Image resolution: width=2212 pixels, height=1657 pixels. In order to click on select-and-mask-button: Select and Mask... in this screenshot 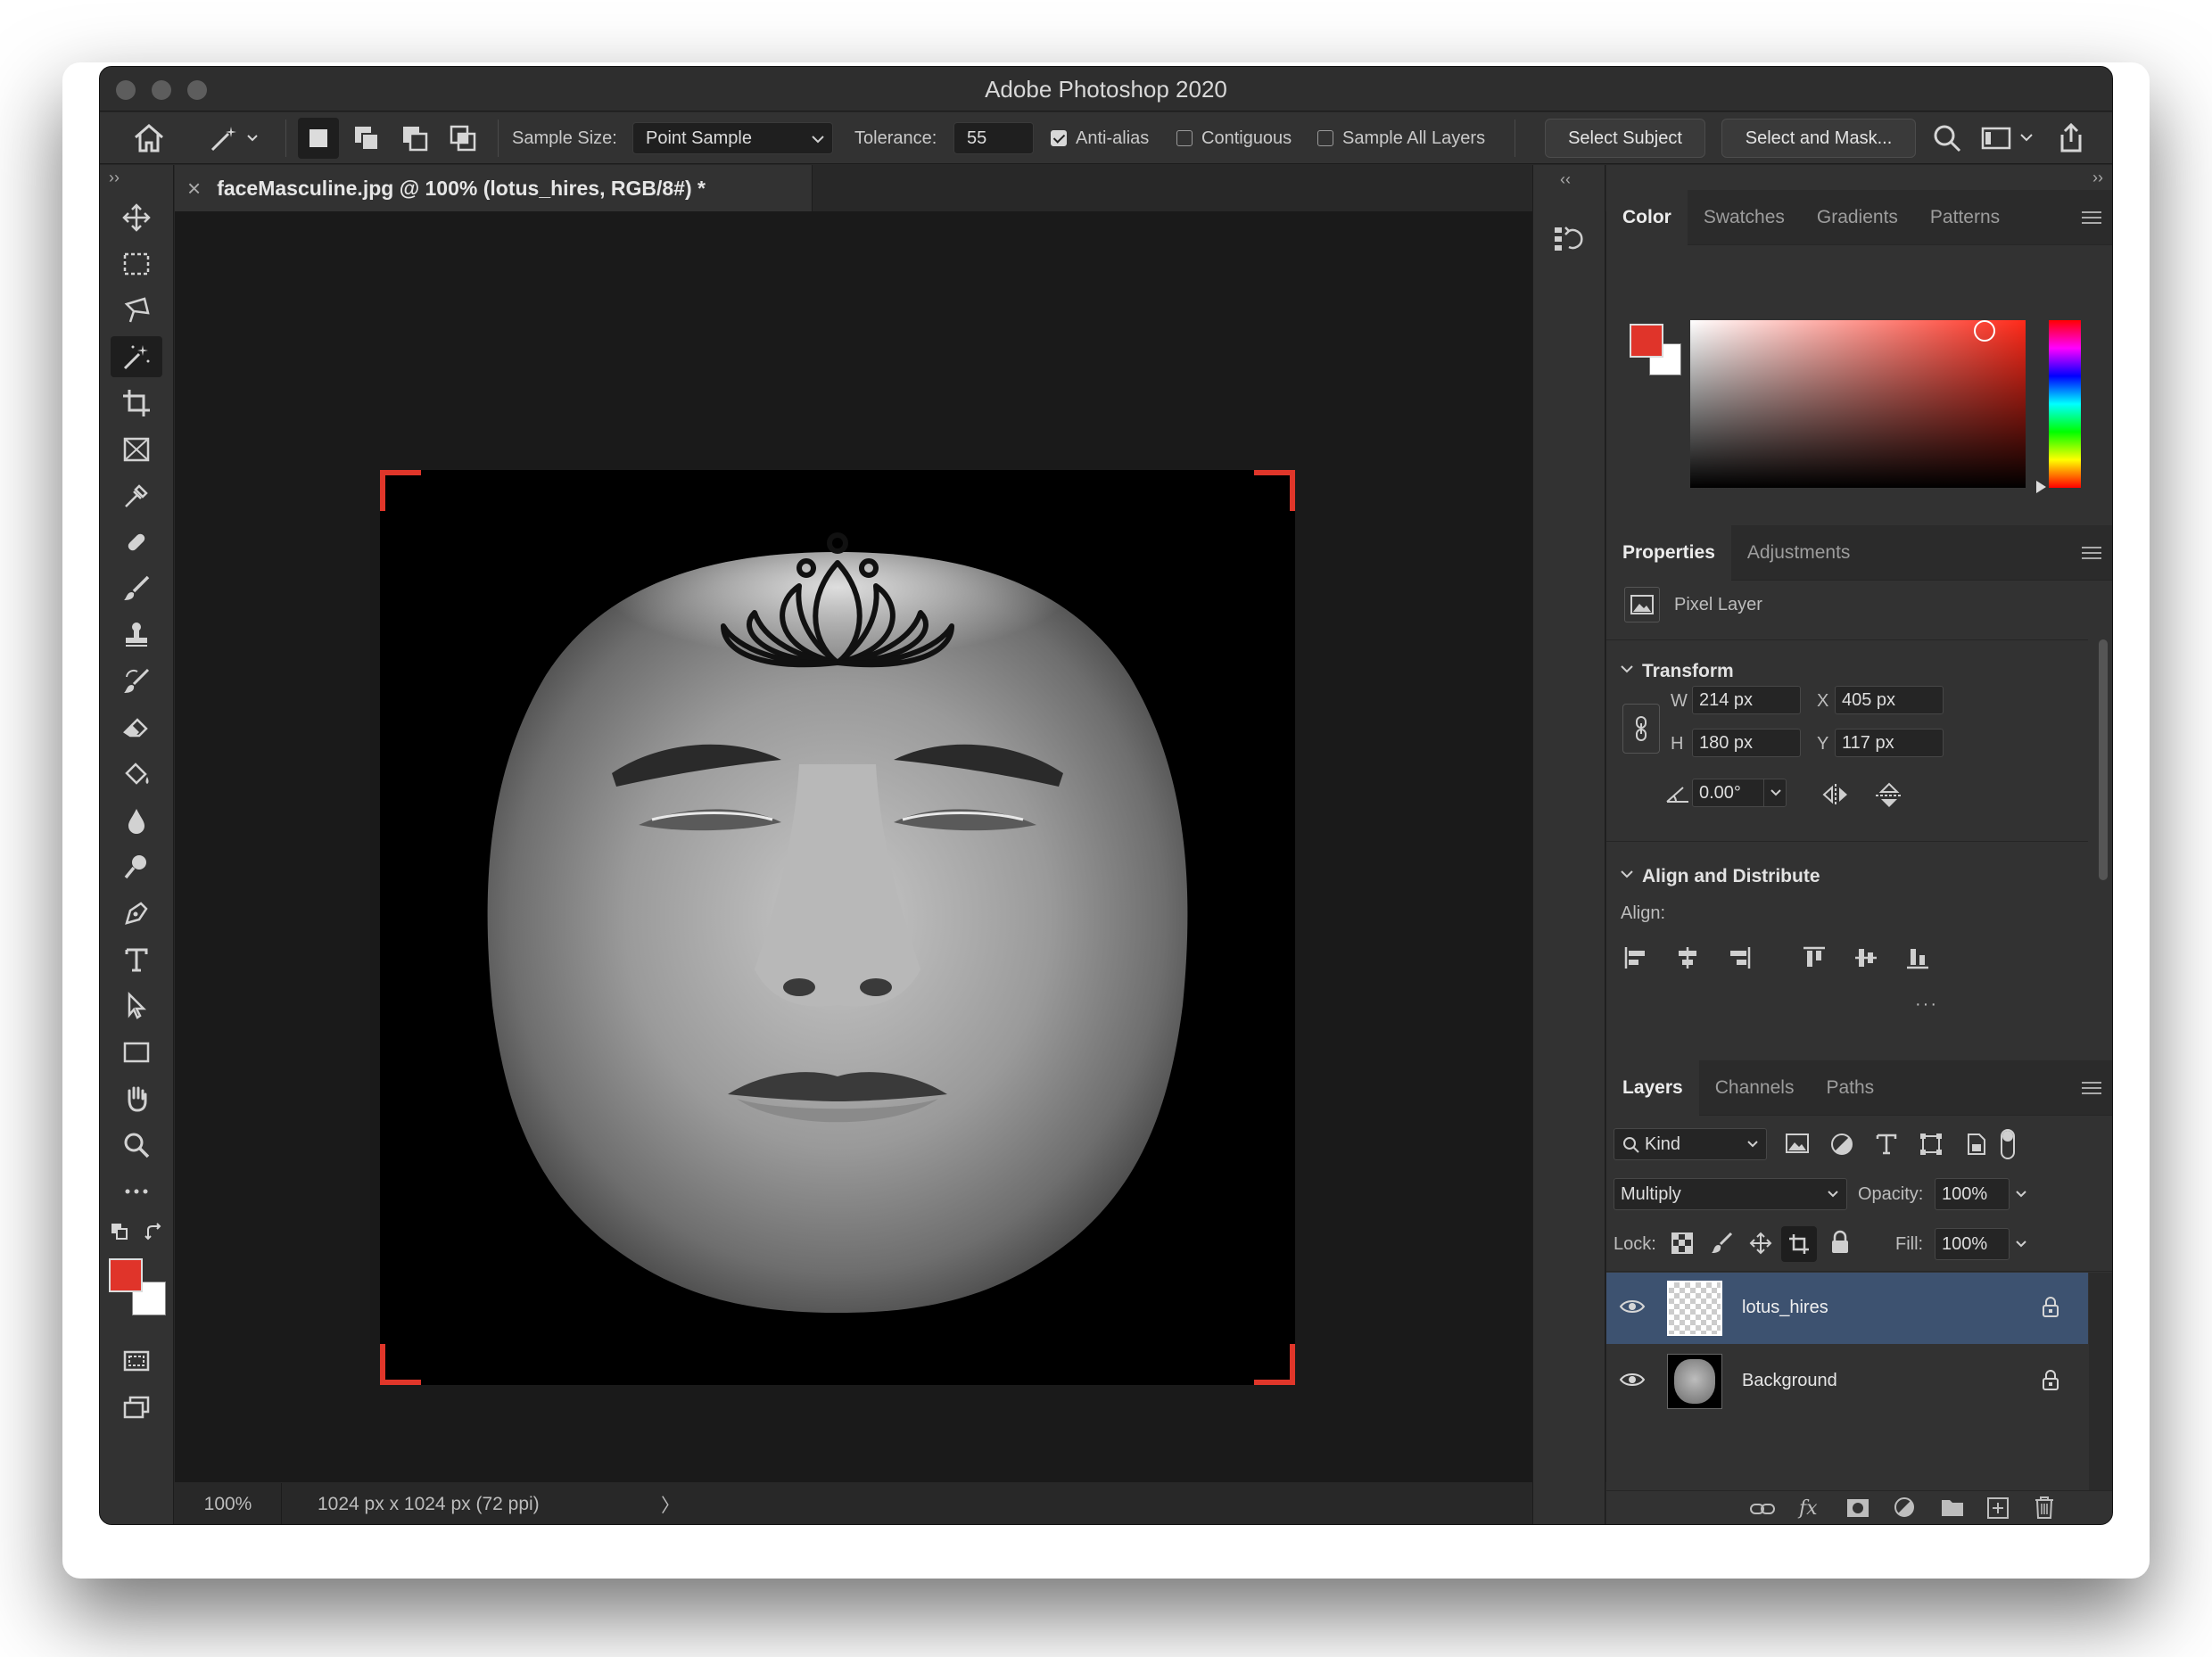, I will do `click(1819, 138)`.